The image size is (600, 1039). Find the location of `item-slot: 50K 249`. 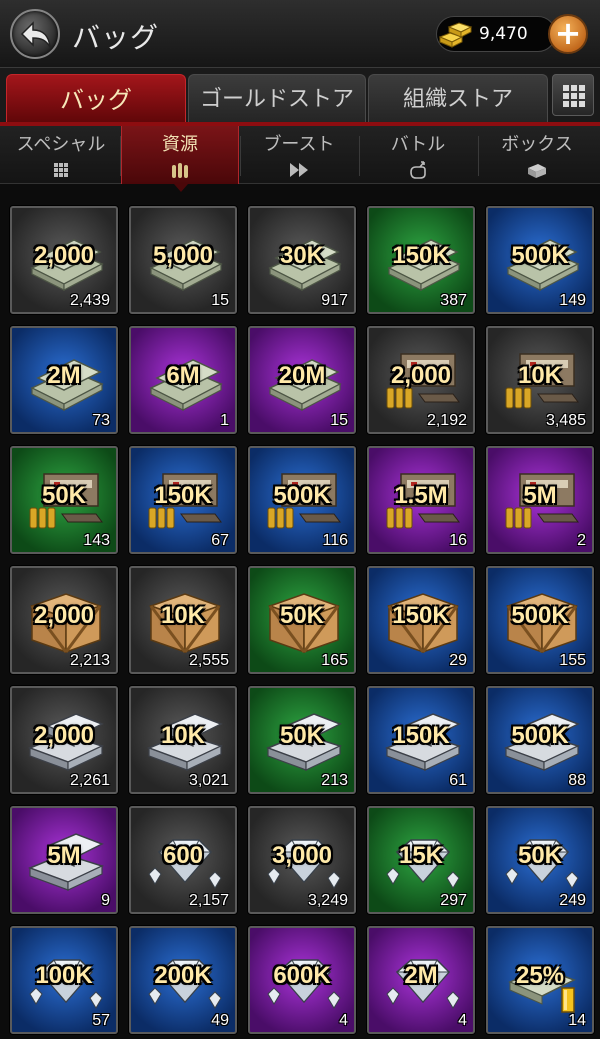

item-slot: 50K 249 is located at coordinates (540, 860).